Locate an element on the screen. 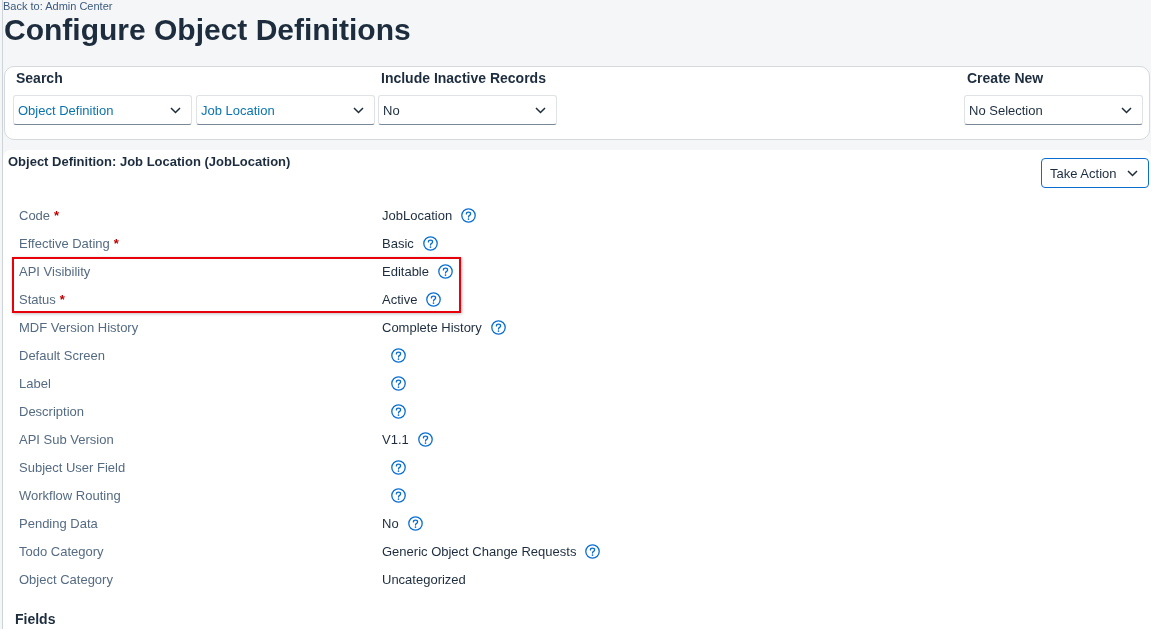 This screenshot has height=629, width=1151. field-value: Complete History is located at coordinates (432, 327).